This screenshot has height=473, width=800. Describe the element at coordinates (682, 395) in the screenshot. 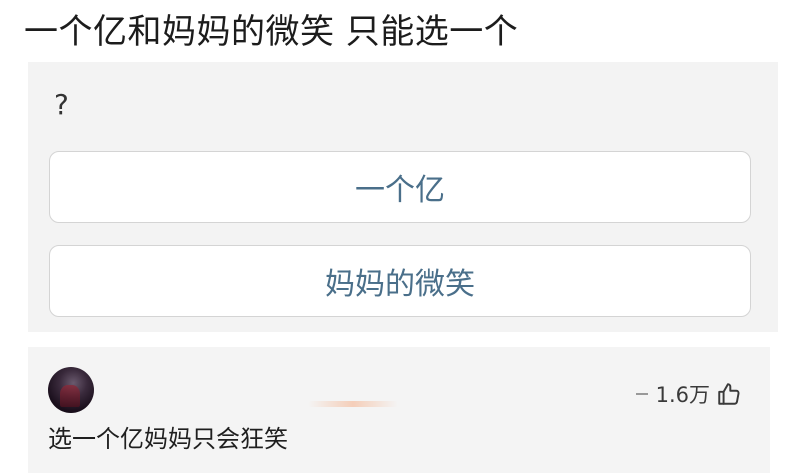

I see `like-count: 1.6万` at that location.